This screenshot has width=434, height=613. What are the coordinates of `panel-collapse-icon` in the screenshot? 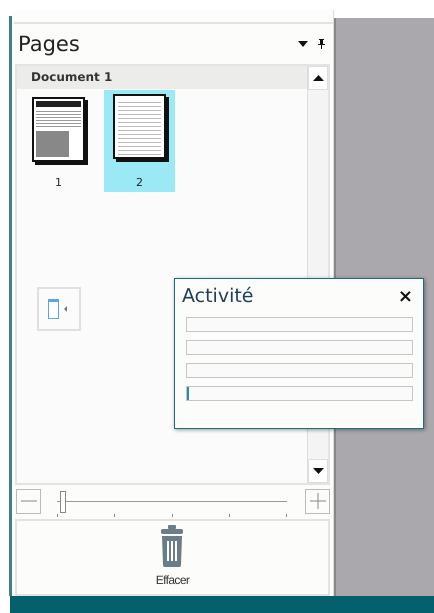 It's located at (59, 308).